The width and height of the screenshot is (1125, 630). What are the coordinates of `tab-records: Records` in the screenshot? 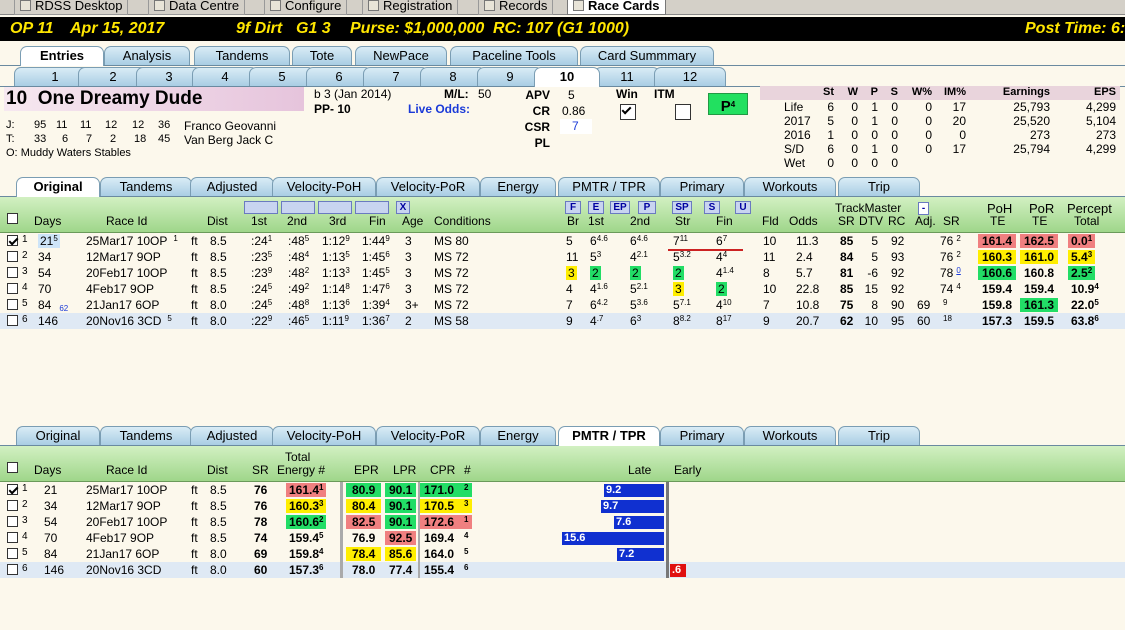 It's located at (516, 7).